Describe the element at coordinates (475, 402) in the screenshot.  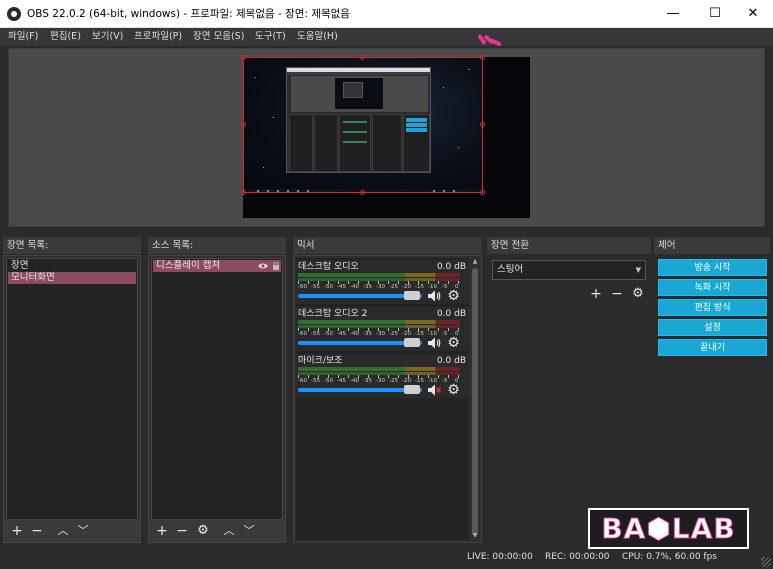
I see `scrollbar-thumb` at that location.